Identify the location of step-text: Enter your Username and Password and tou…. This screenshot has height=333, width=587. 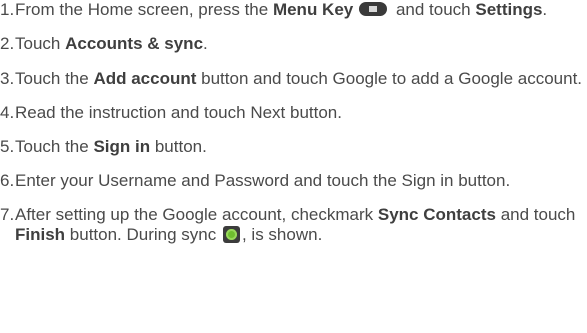
(263, 180).